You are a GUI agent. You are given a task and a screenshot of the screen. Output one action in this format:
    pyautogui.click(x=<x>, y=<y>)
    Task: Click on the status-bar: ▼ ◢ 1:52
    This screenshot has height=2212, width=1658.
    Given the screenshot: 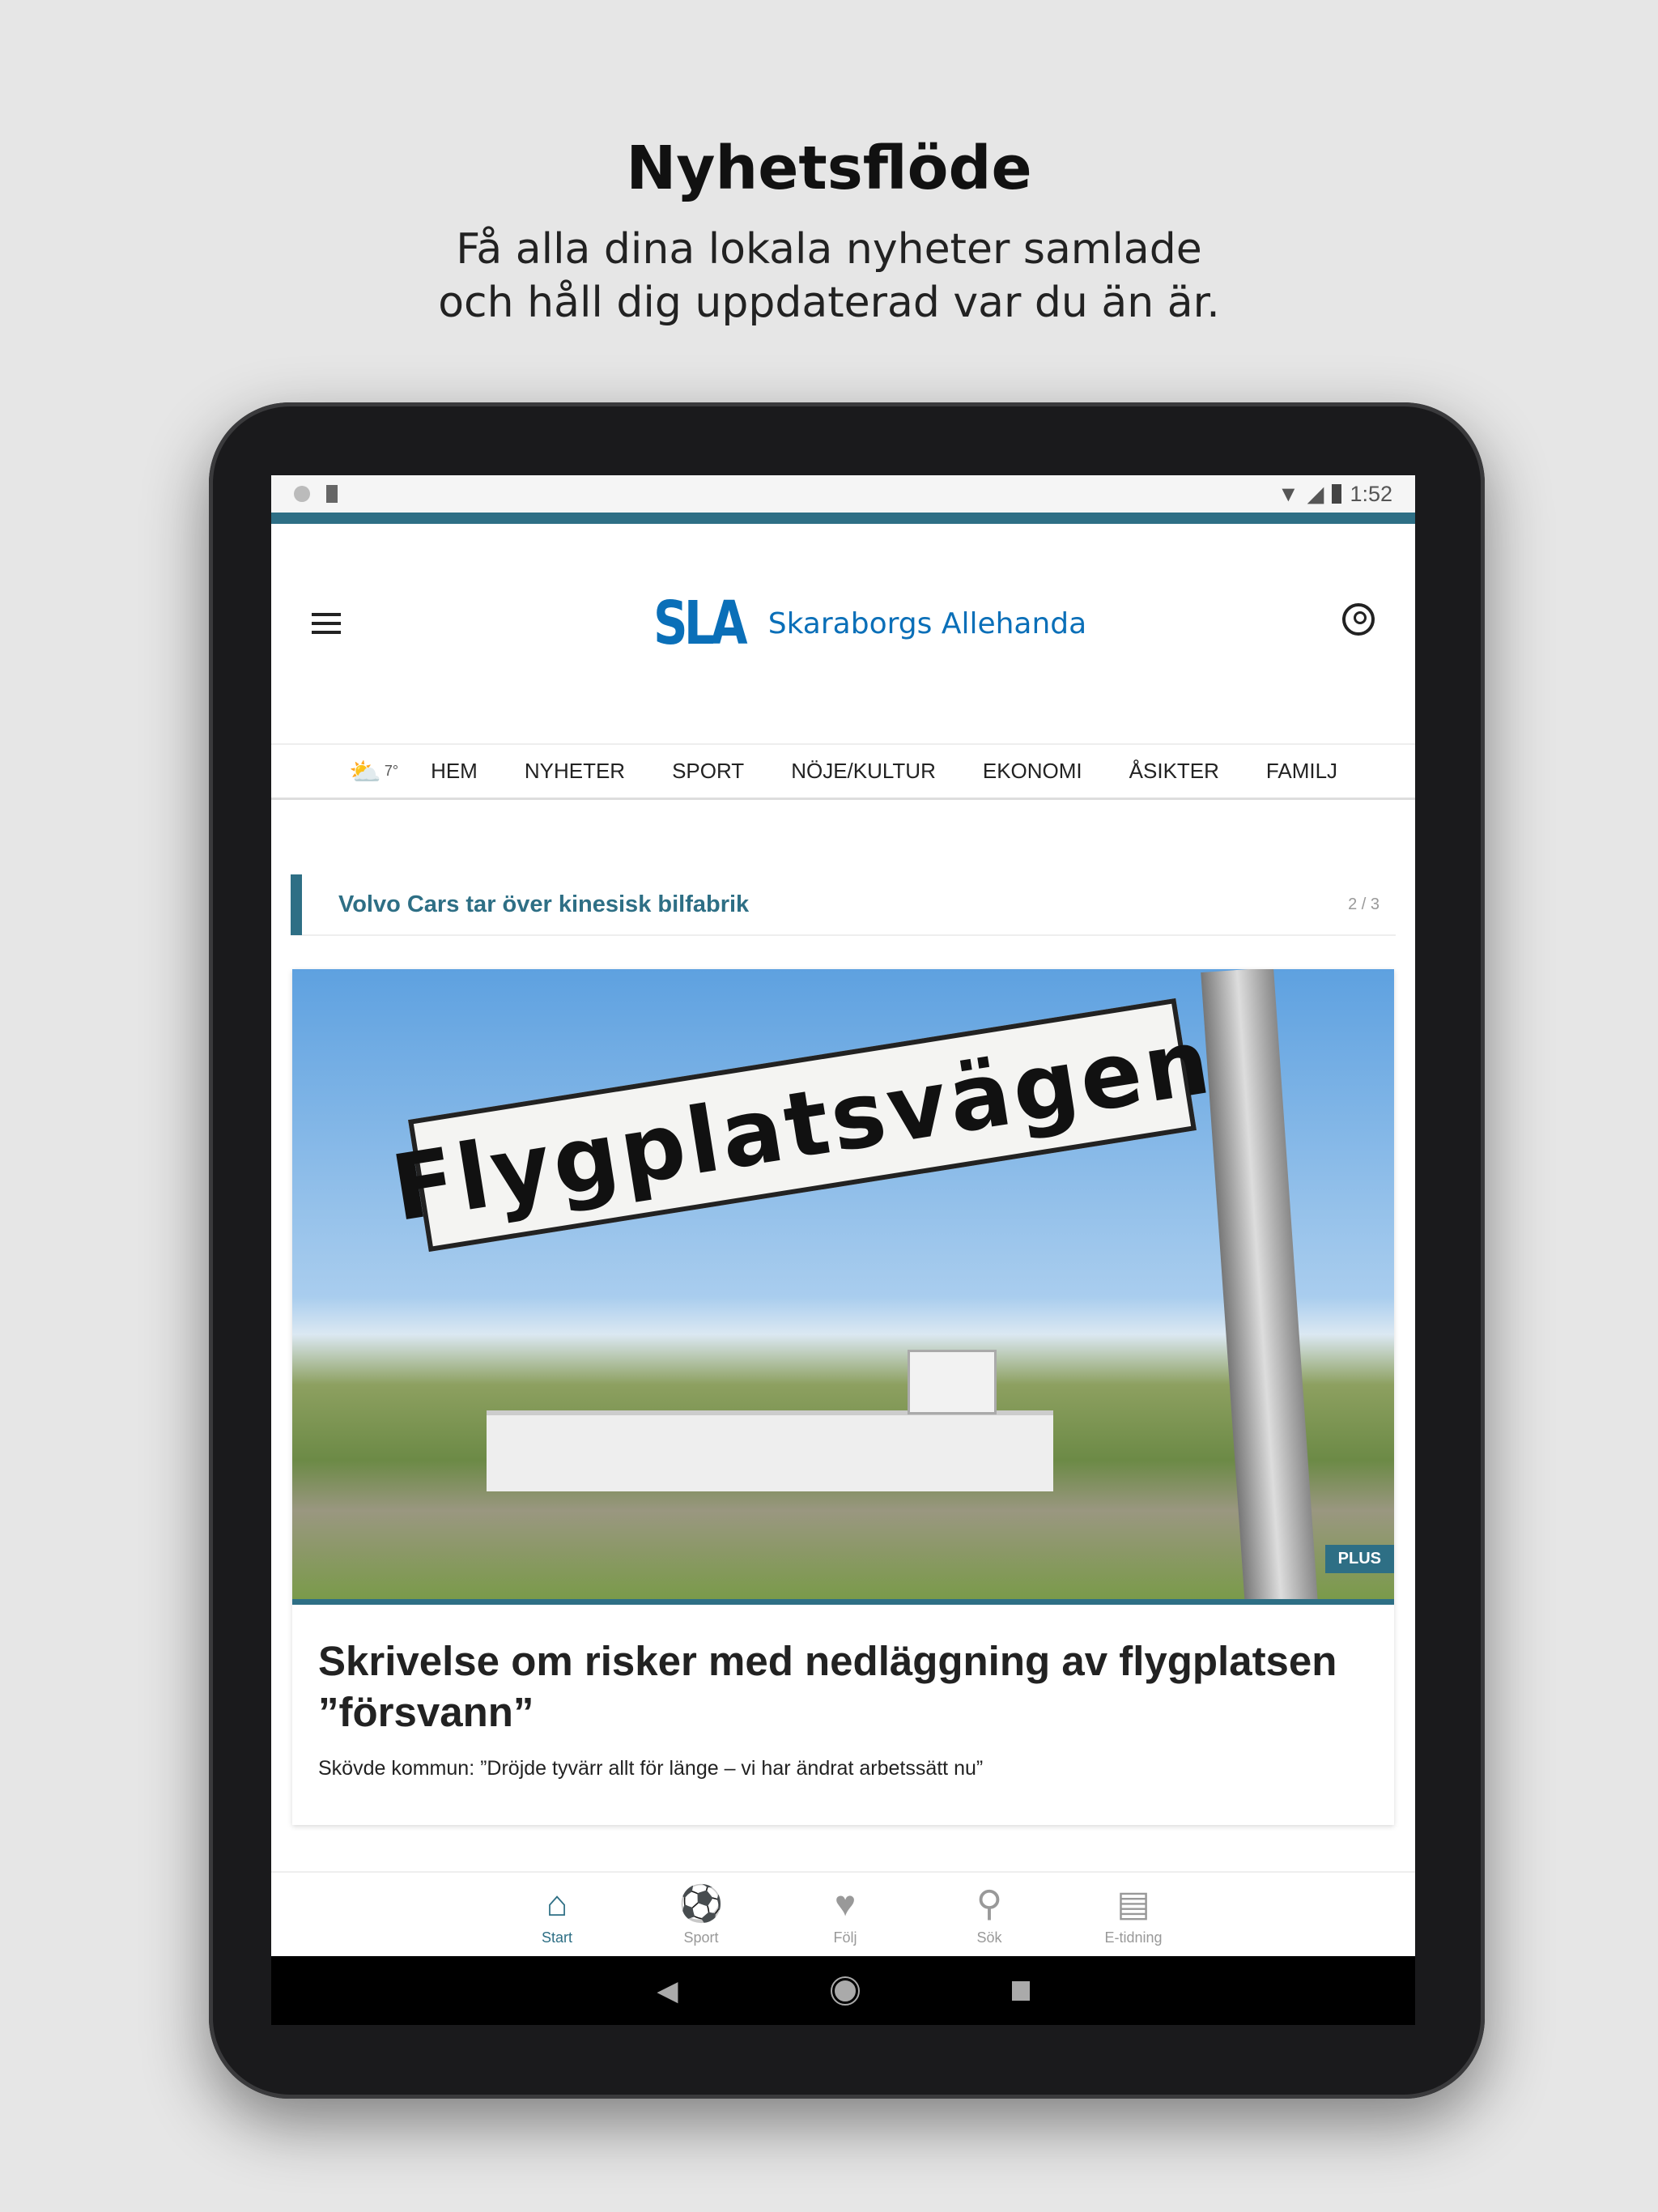 What is the action you would take?
    pyautogui.click(x=843, y=494)
    